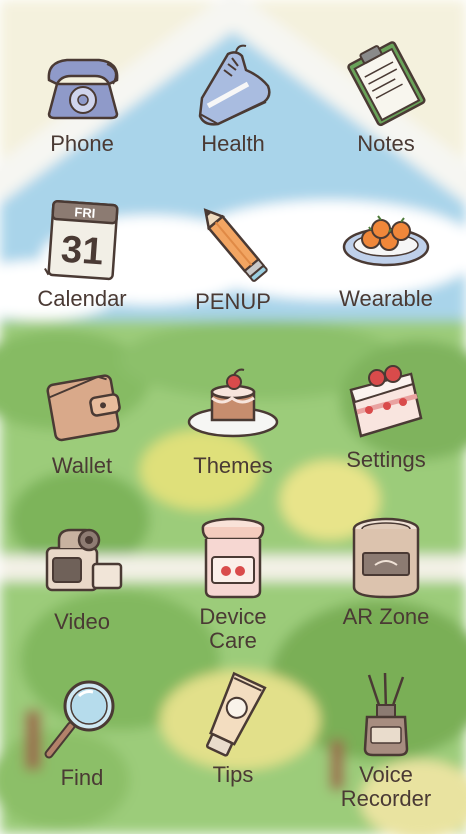 The height and width of the screenshot is (834, 466). Describe the element at coordinates (85, 212) in the screenshot. I see `calendar-icon-day: FRI` at that location.